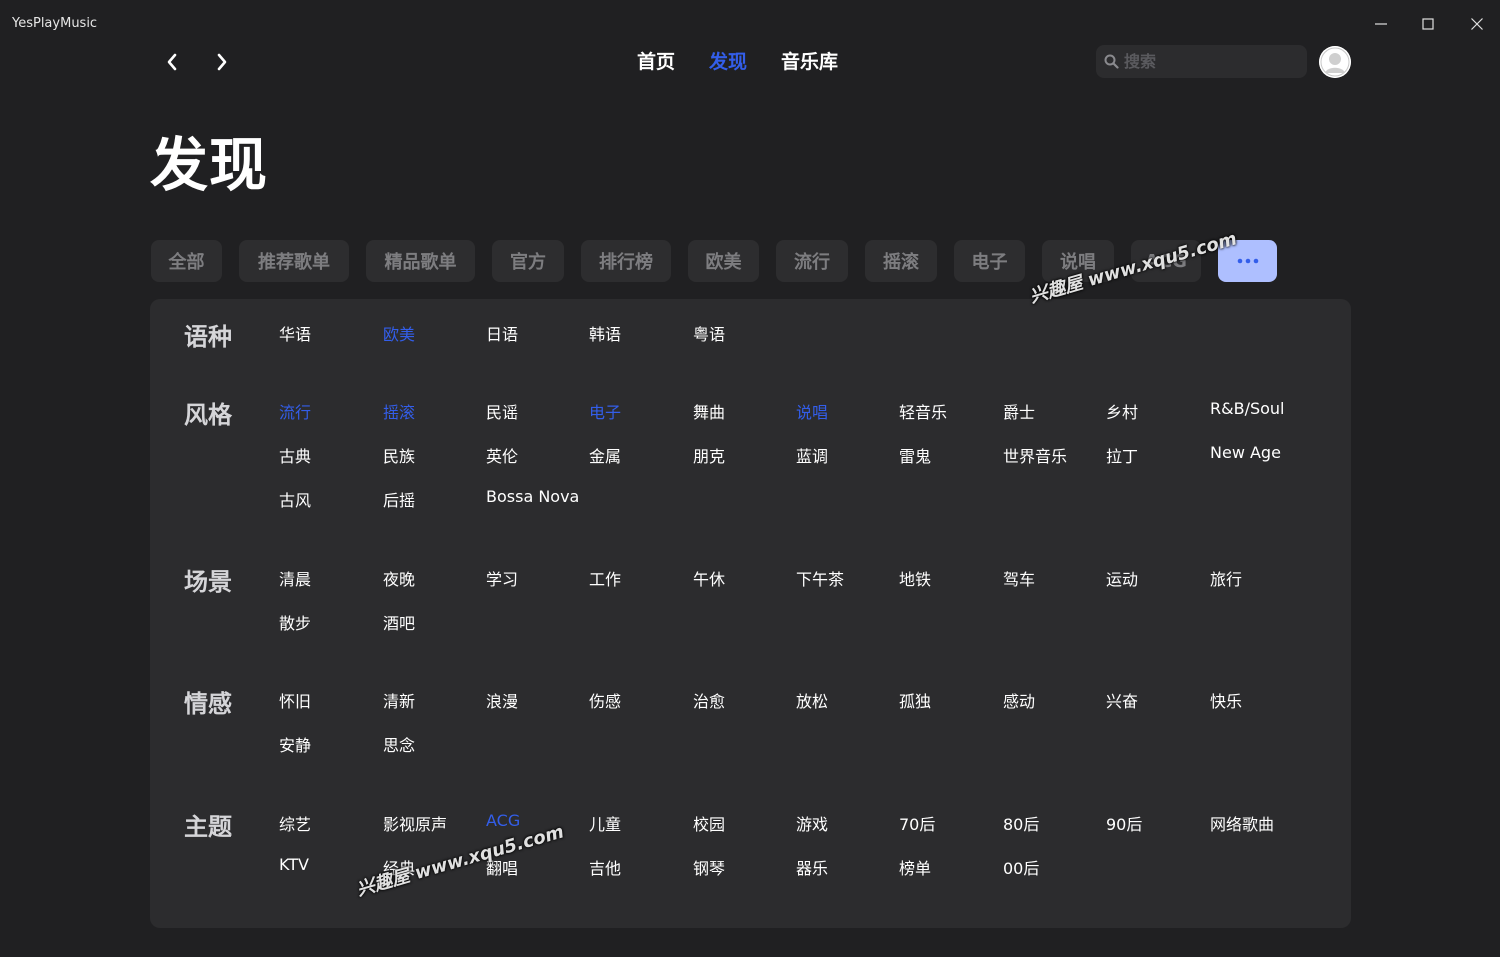 The width and height of the screenshot is (1500, 957). I want to click on category-title: 语种, so click(208, 337).